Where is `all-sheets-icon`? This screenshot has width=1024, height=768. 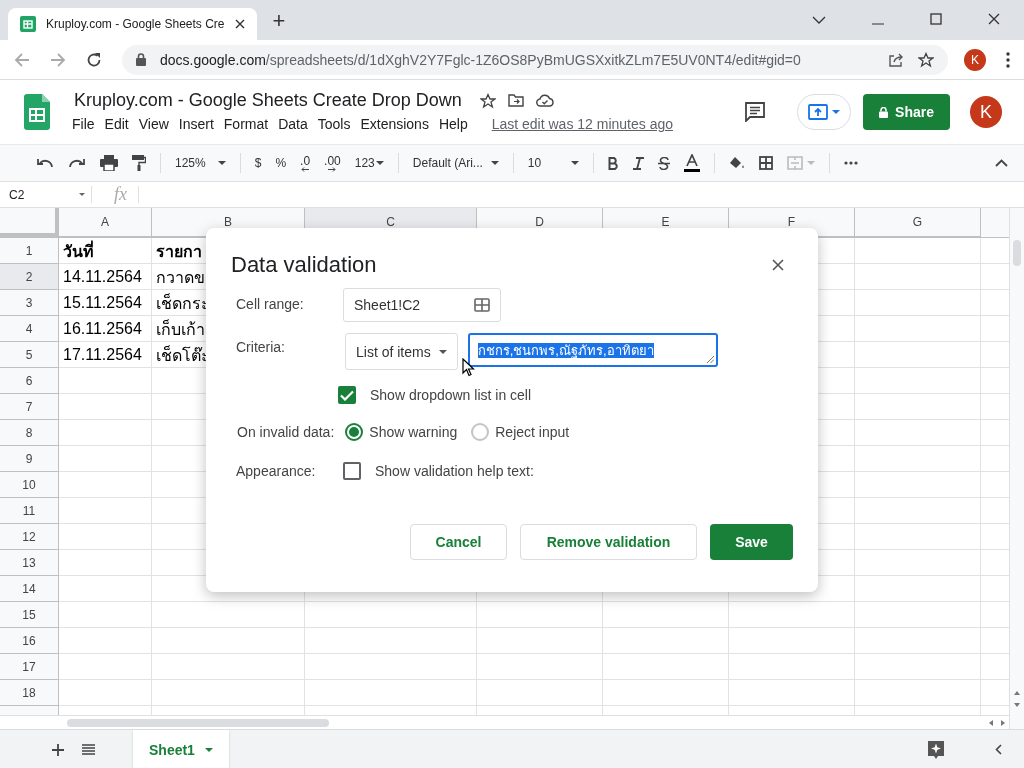 all-sheets-icon is located at coordinates (88, 749).